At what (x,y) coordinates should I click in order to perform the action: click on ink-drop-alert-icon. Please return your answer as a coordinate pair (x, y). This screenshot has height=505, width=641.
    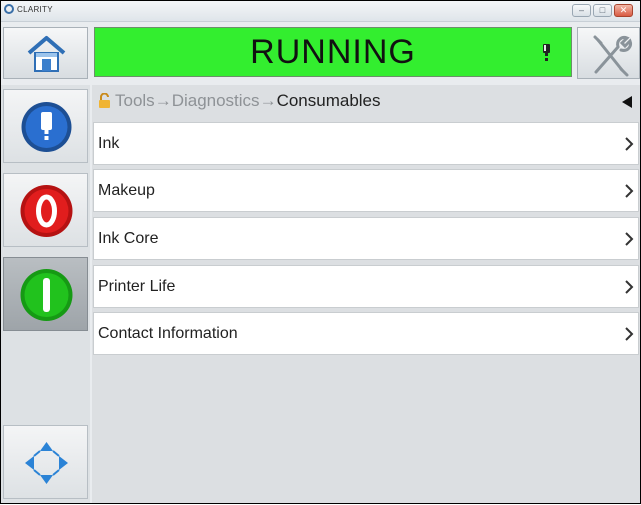
    Looking at the image, I should click on (546, 52).